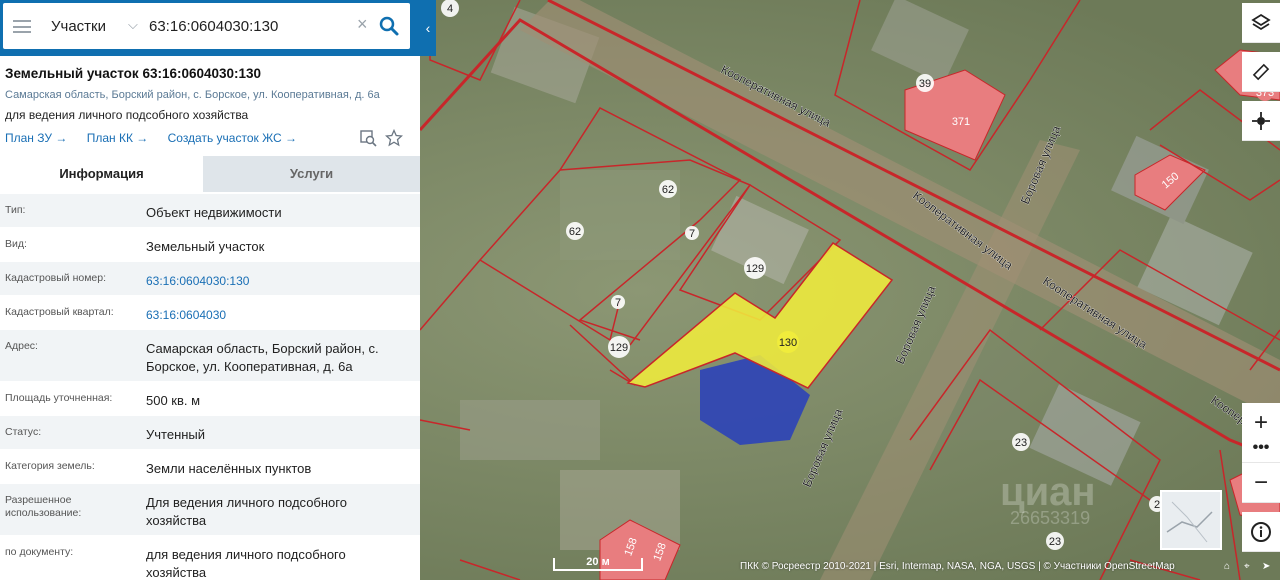 The width and height of the screenshot is (1280, 580). What do you see at coordinates (59, 398) in the screenshot?
I see `row-label: Площадь уточненная:` at bounding box center [59, 398].